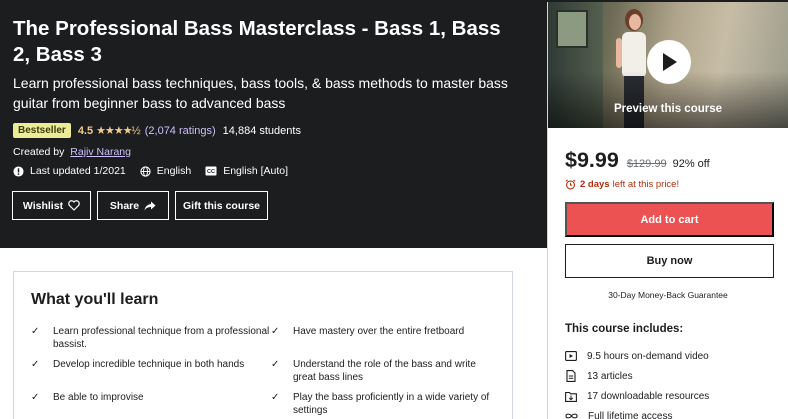 The width and height of the screenshot is (788, 419). I want to click on language-text: English, so click(174, 171).